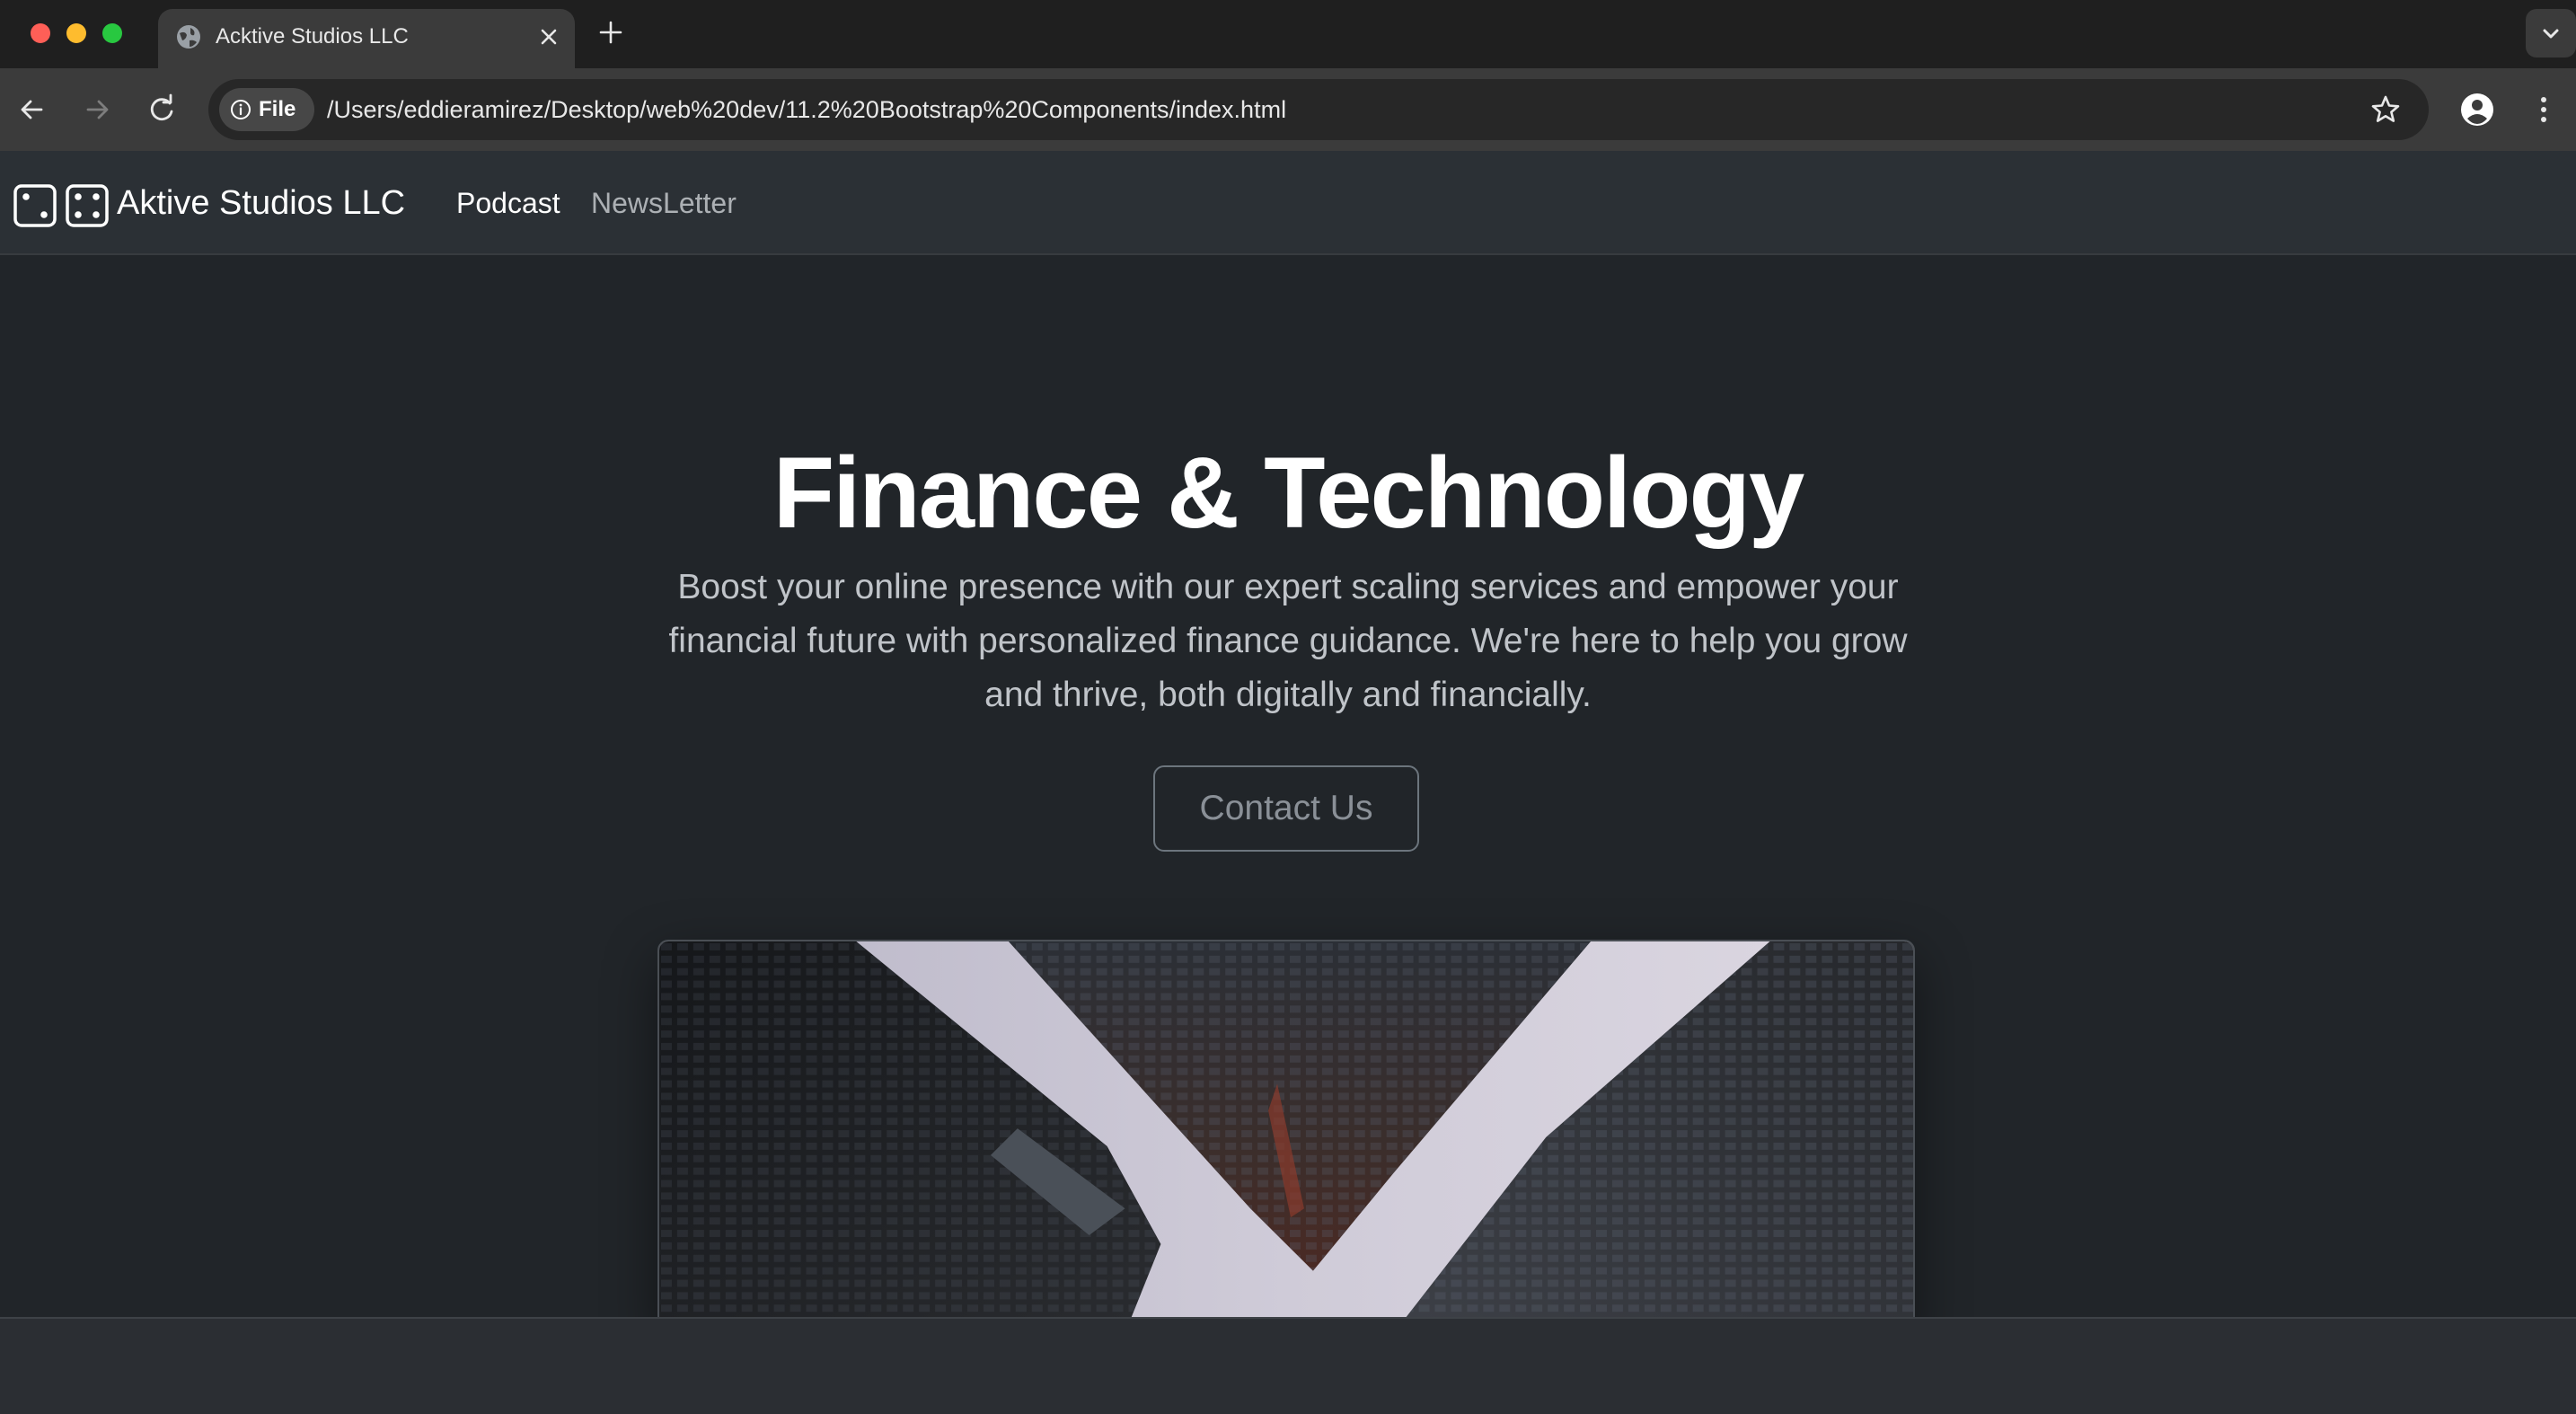 This screenshot has width=2576, height=1414. What do you see at coordinates (2386, 110) in the screenshot?
I see `bookmark-star-icon` at bounding box center [2386, 110].